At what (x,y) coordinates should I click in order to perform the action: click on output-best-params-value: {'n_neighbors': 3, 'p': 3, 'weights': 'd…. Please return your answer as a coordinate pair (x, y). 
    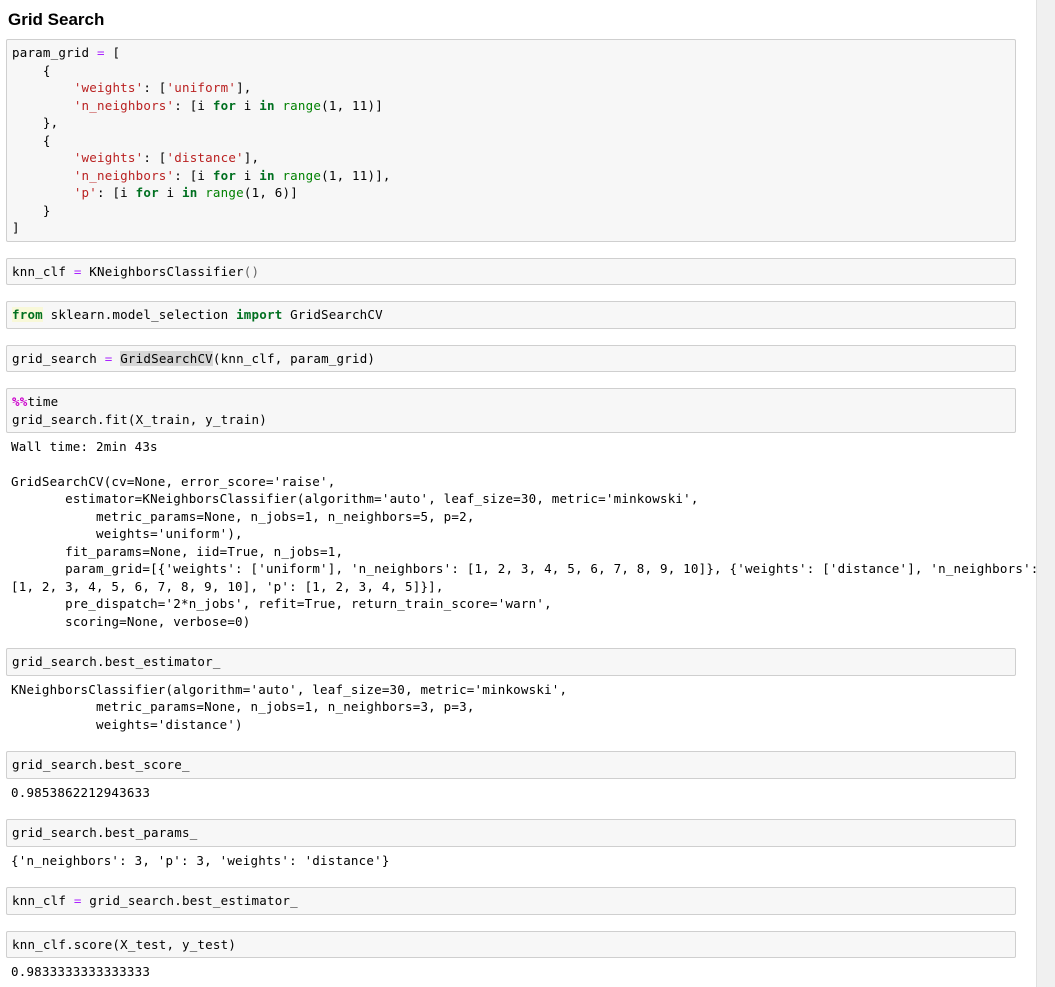
    Looking at the image, I should click on (200, 860).